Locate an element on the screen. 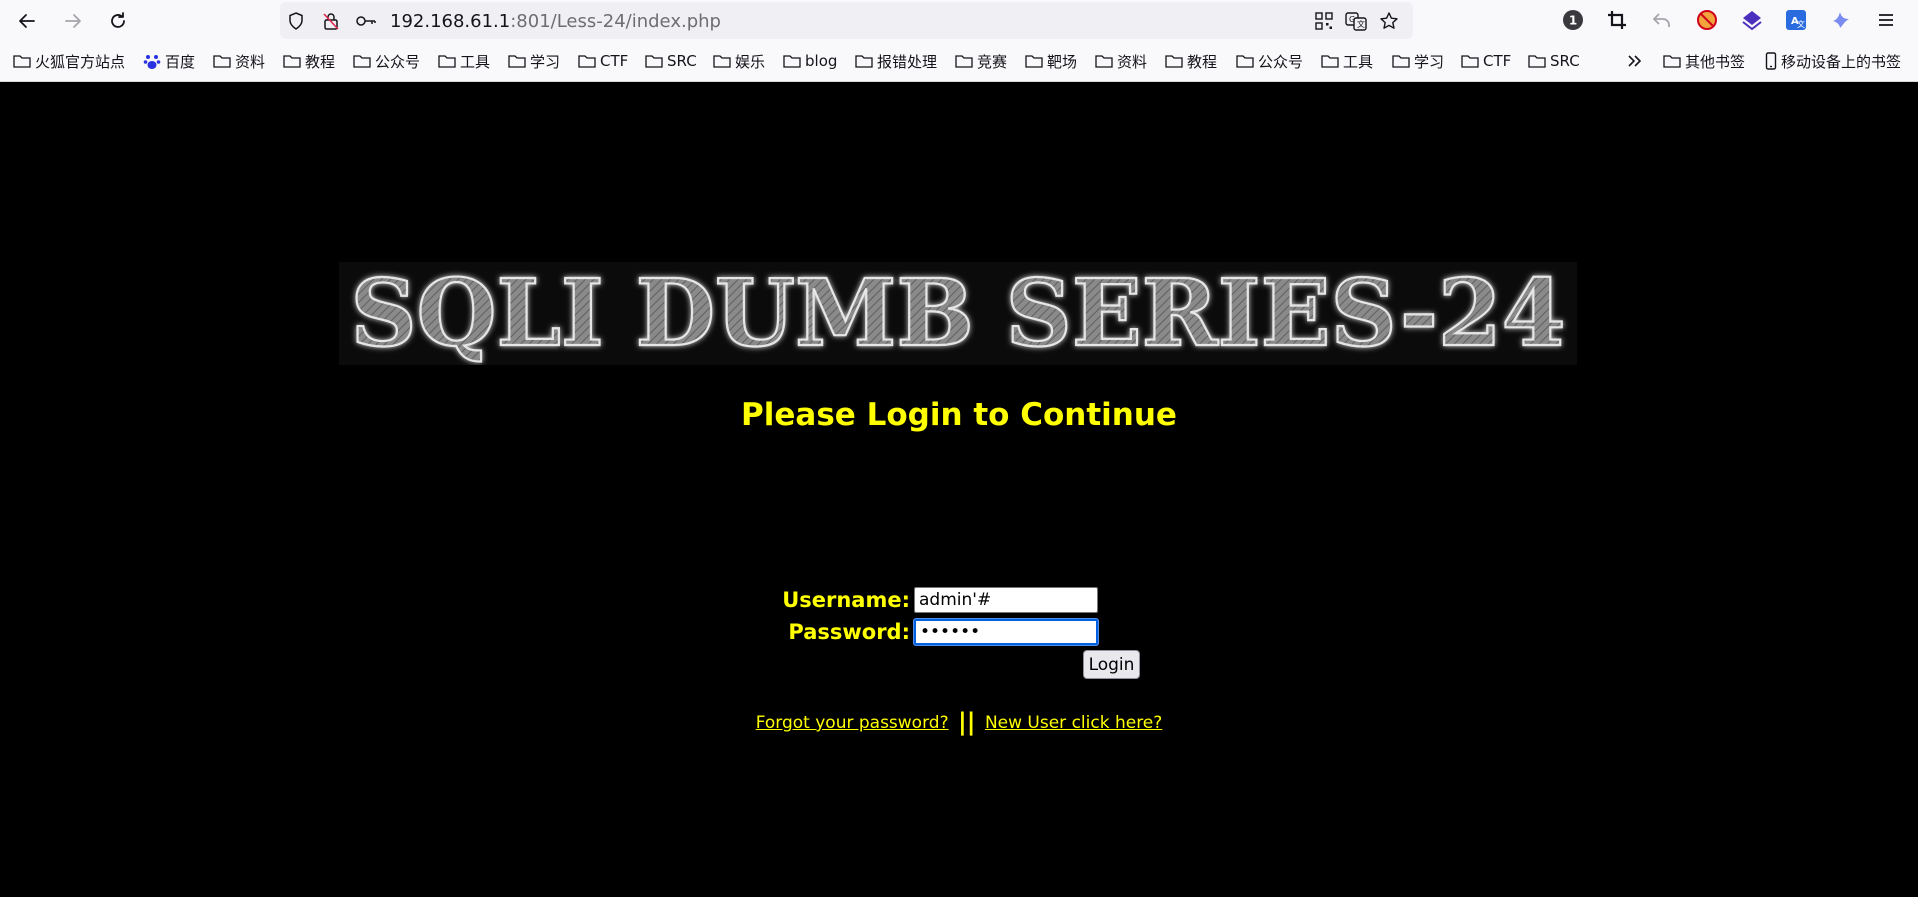 Image resolution: width=1918 pixels, height=897 pixels. undo-icon is located at coordinates (1662, 20).